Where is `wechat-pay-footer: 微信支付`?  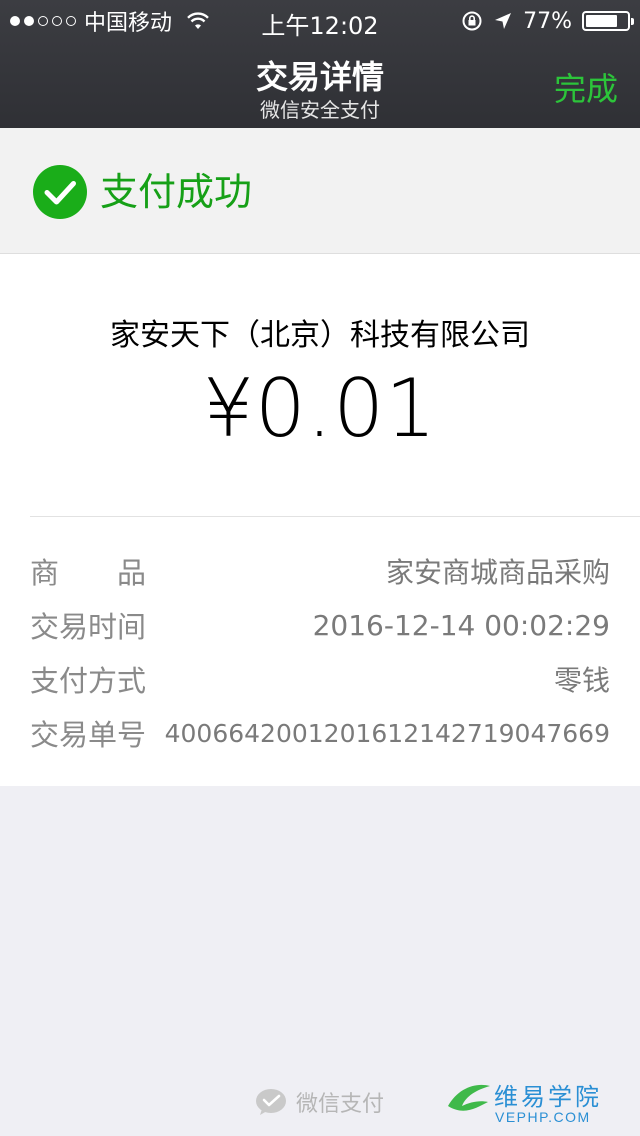 wechat-pay-footer: 微信支付 is located at coordinates (319, 1102).